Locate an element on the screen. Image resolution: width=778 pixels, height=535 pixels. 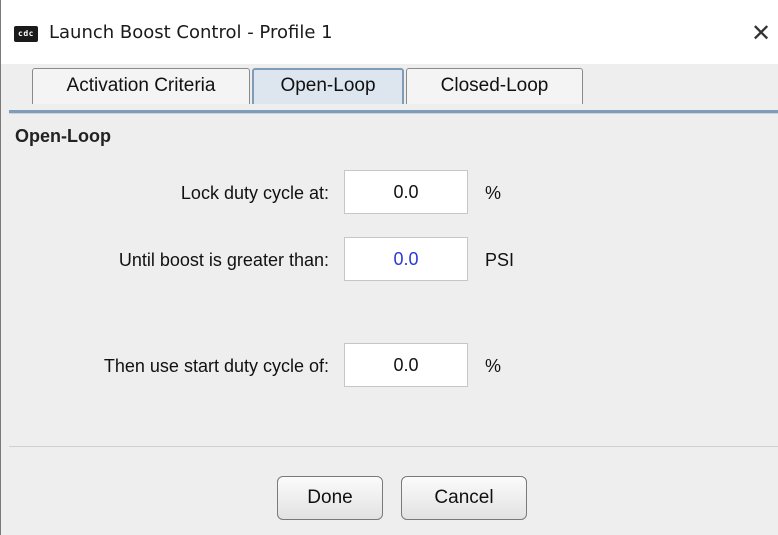
close-button: ✕ is located at coordinates (760, 33).